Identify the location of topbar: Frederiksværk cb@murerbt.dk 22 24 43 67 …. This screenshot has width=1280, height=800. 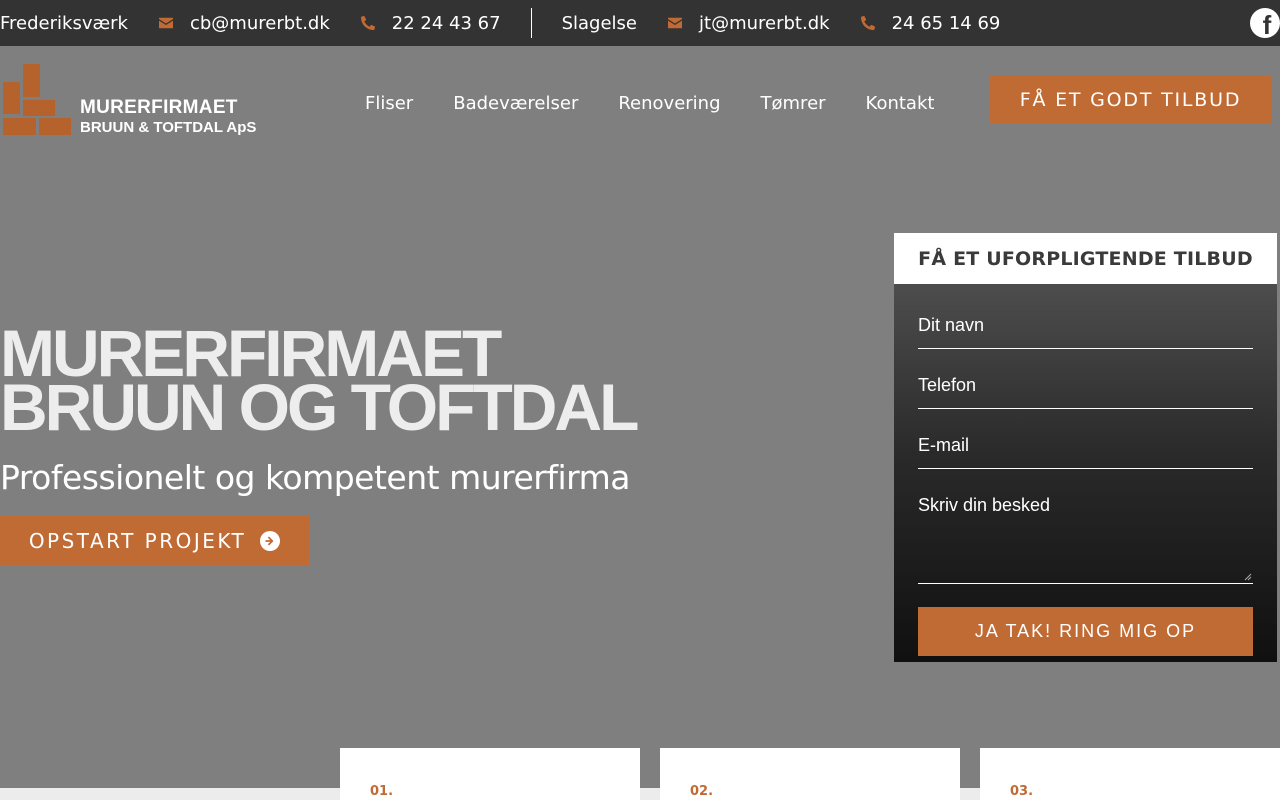
(640, 23).